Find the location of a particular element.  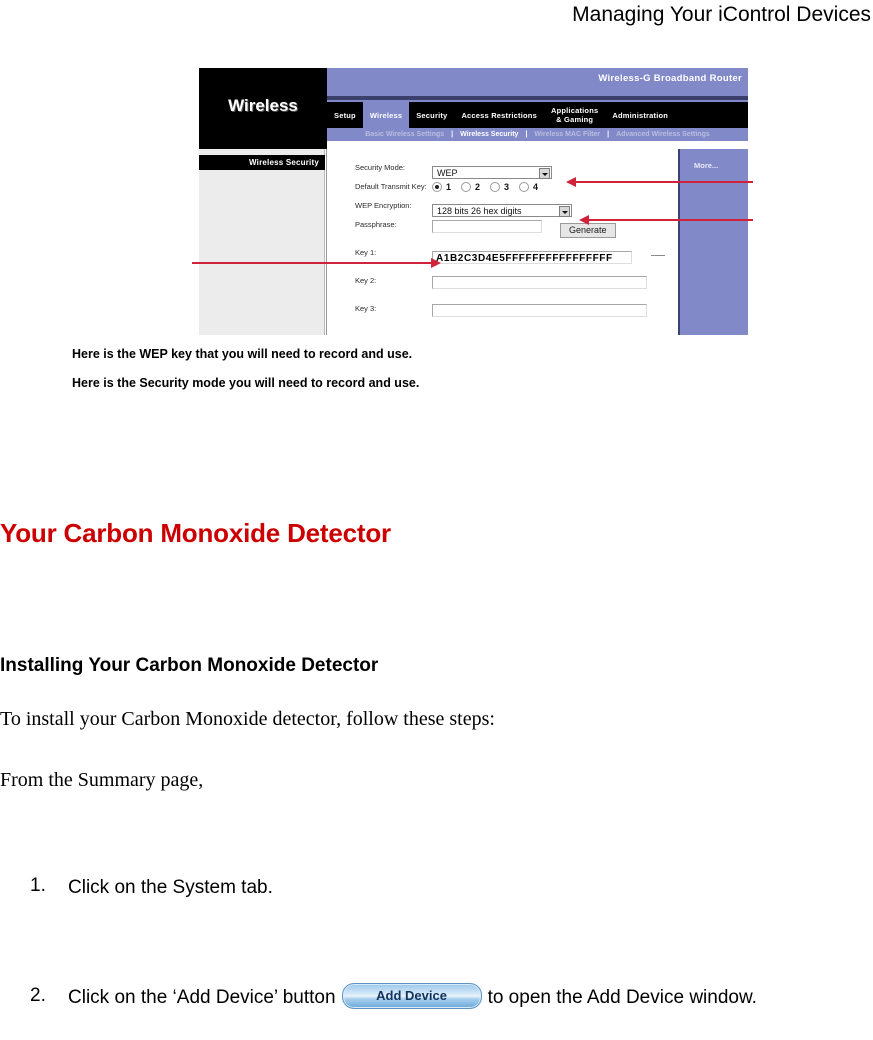

form-row-wep-encryption: WEP Encryption: 128 bits 26 hex digits is located at coordinates (503, 210).